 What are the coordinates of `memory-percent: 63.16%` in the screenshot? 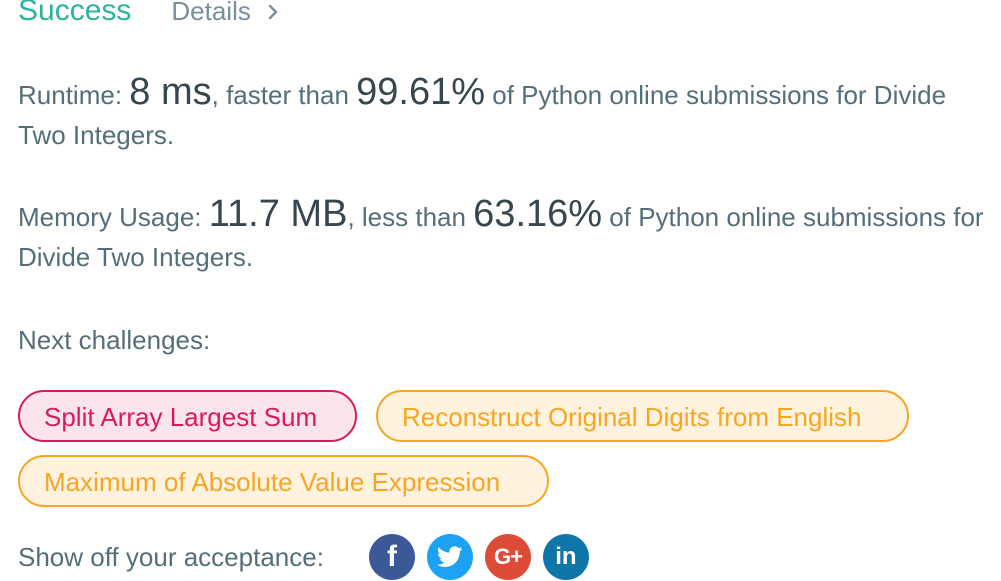 It's located at (538, 214).